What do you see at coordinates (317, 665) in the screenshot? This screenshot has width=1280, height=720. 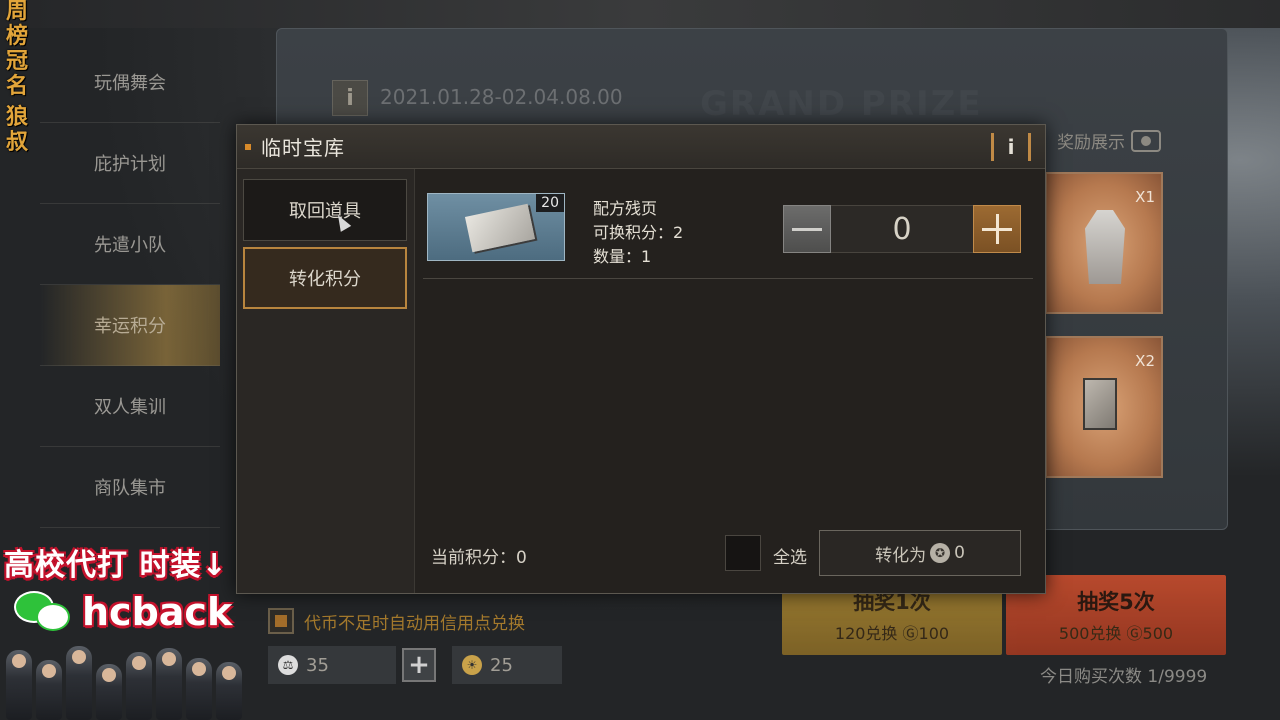 I see `token-count: 35` at bounding box center [317, 665].